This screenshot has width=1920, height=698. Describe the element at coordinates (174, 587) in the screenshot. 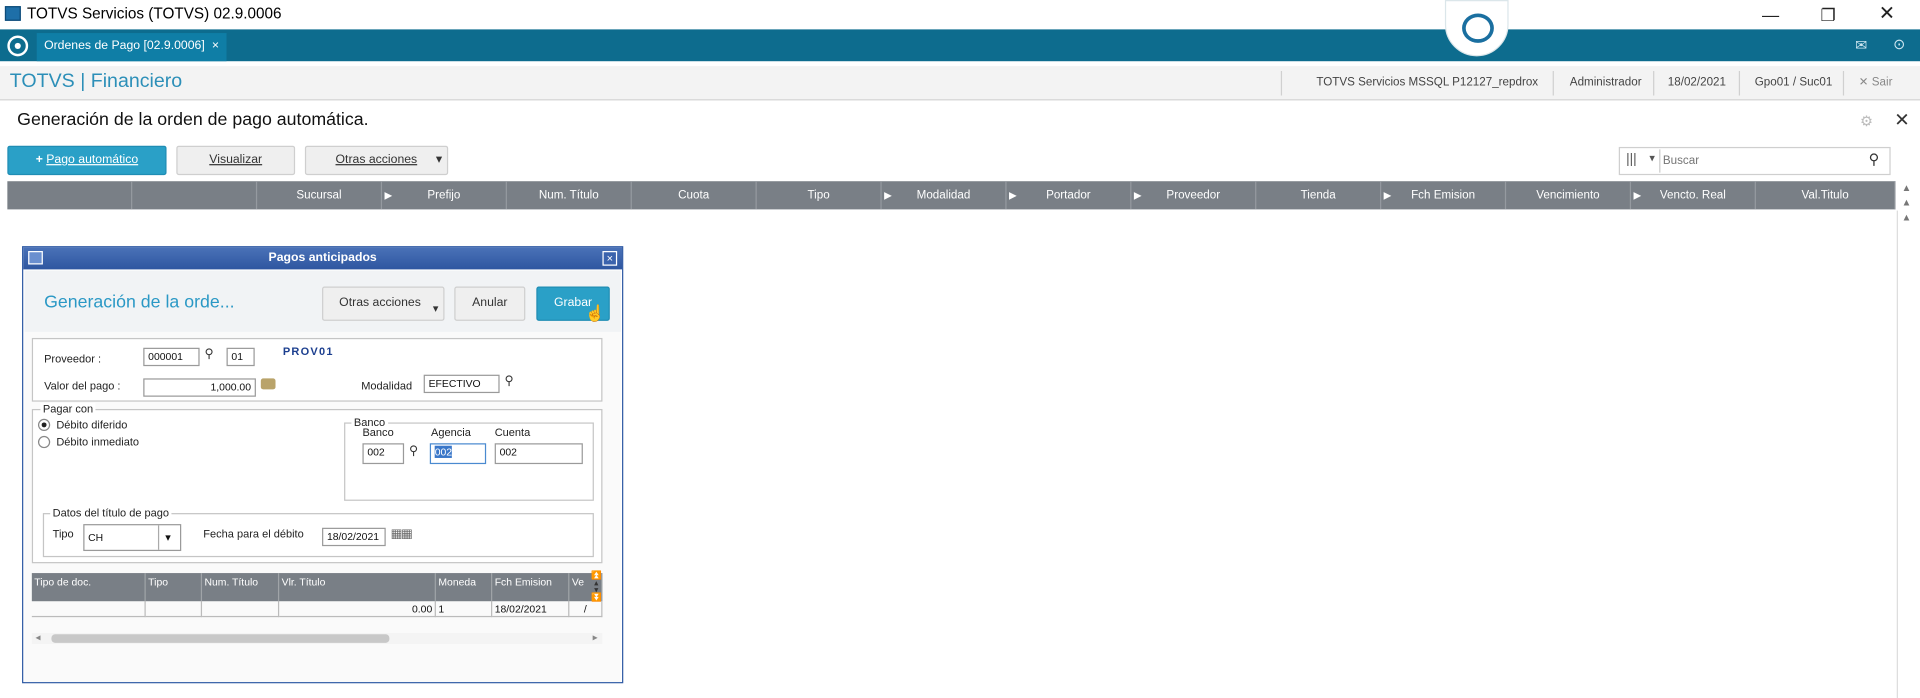

I see `table-column-header: Tipo` at that location.